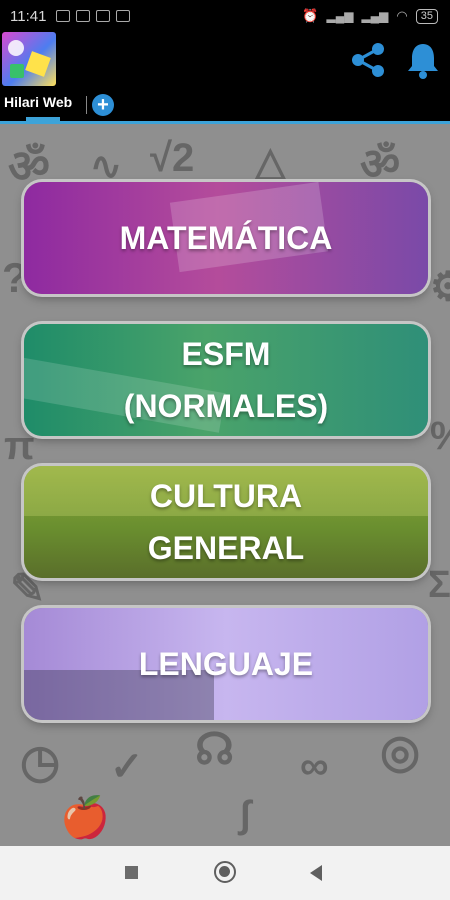 This screenshot has height=900, width=450. I want to click on app-notification-icon, so click(83, 16).